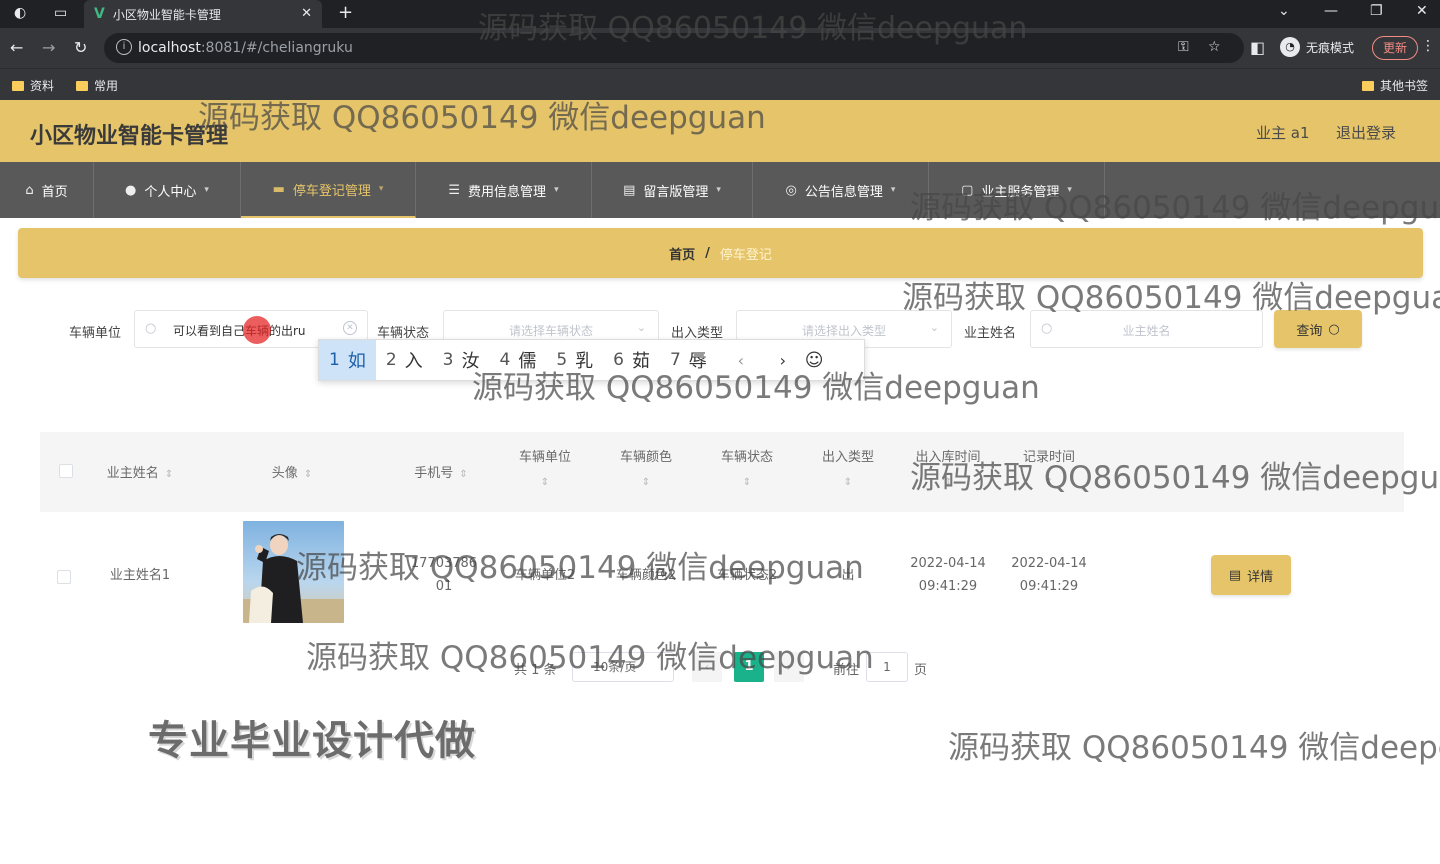  I want to click on nav-label: 公告信息管理, so click(843, 192).